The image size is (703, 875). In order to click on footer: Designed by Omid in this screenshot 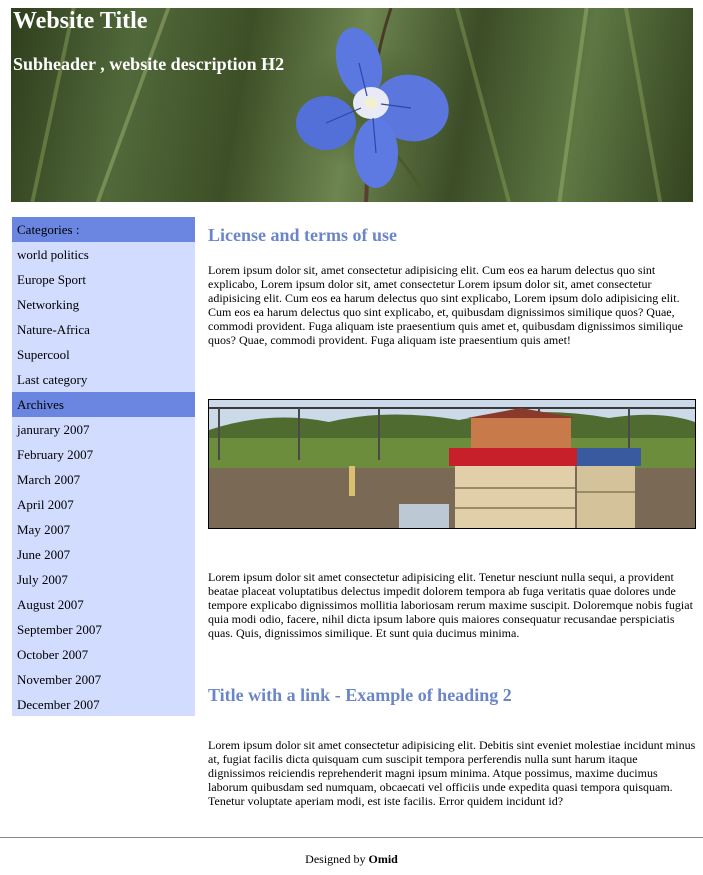, I will do `click(351, 859)`.